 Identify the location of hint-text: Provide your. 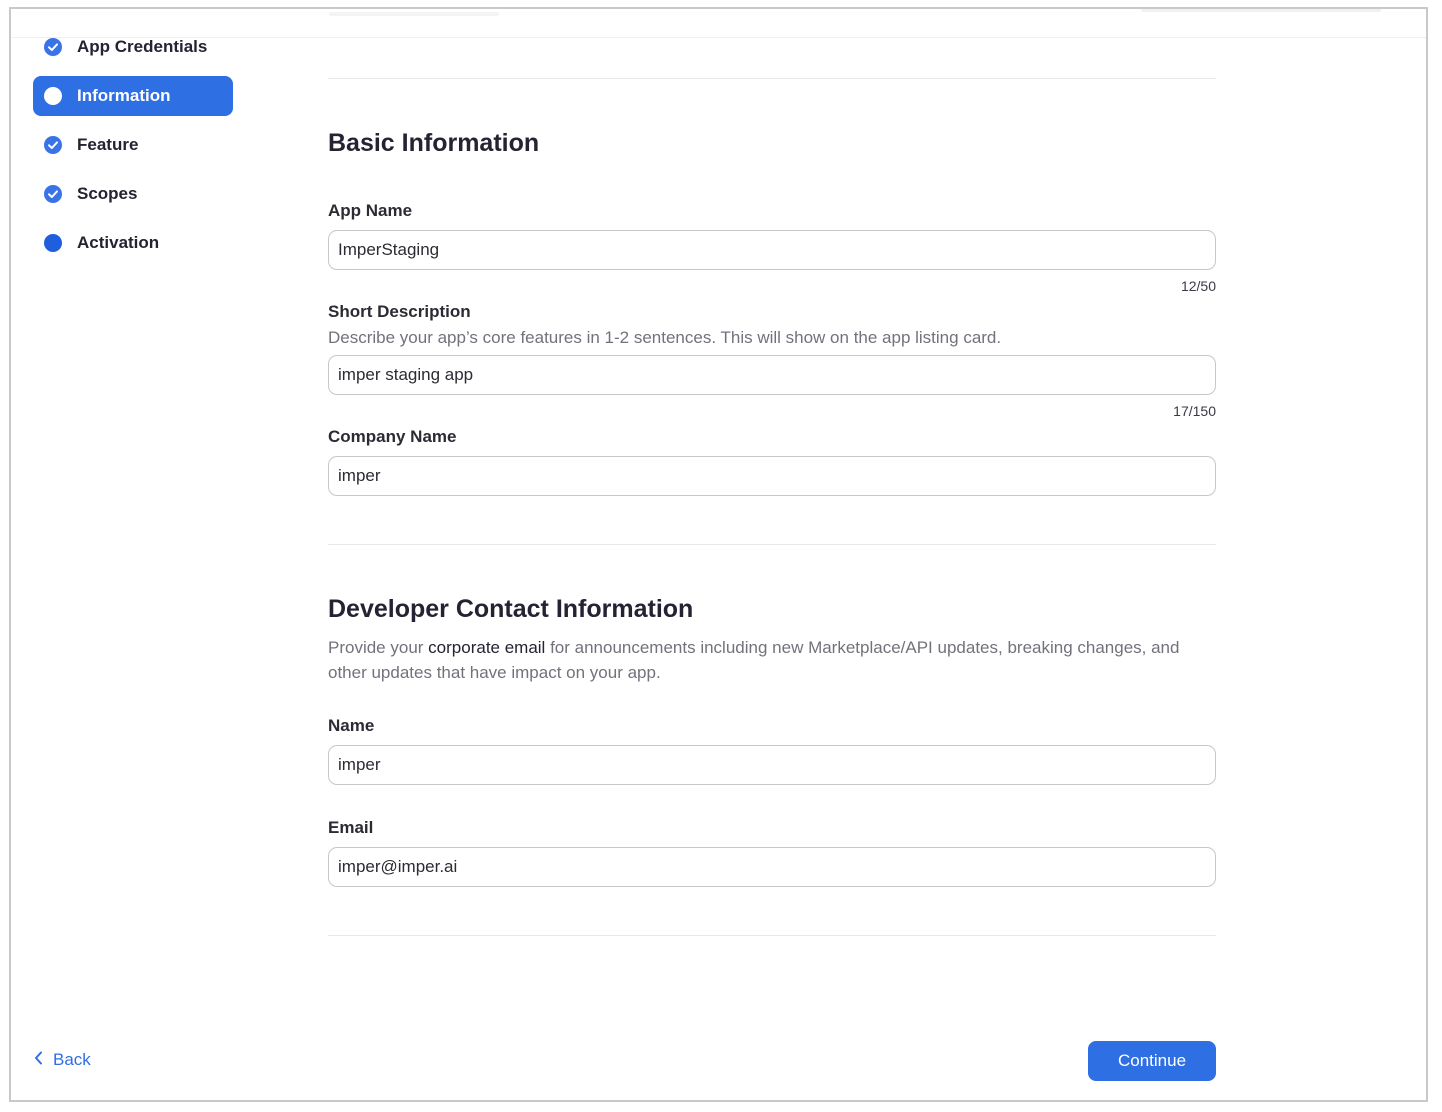
(378, 647).